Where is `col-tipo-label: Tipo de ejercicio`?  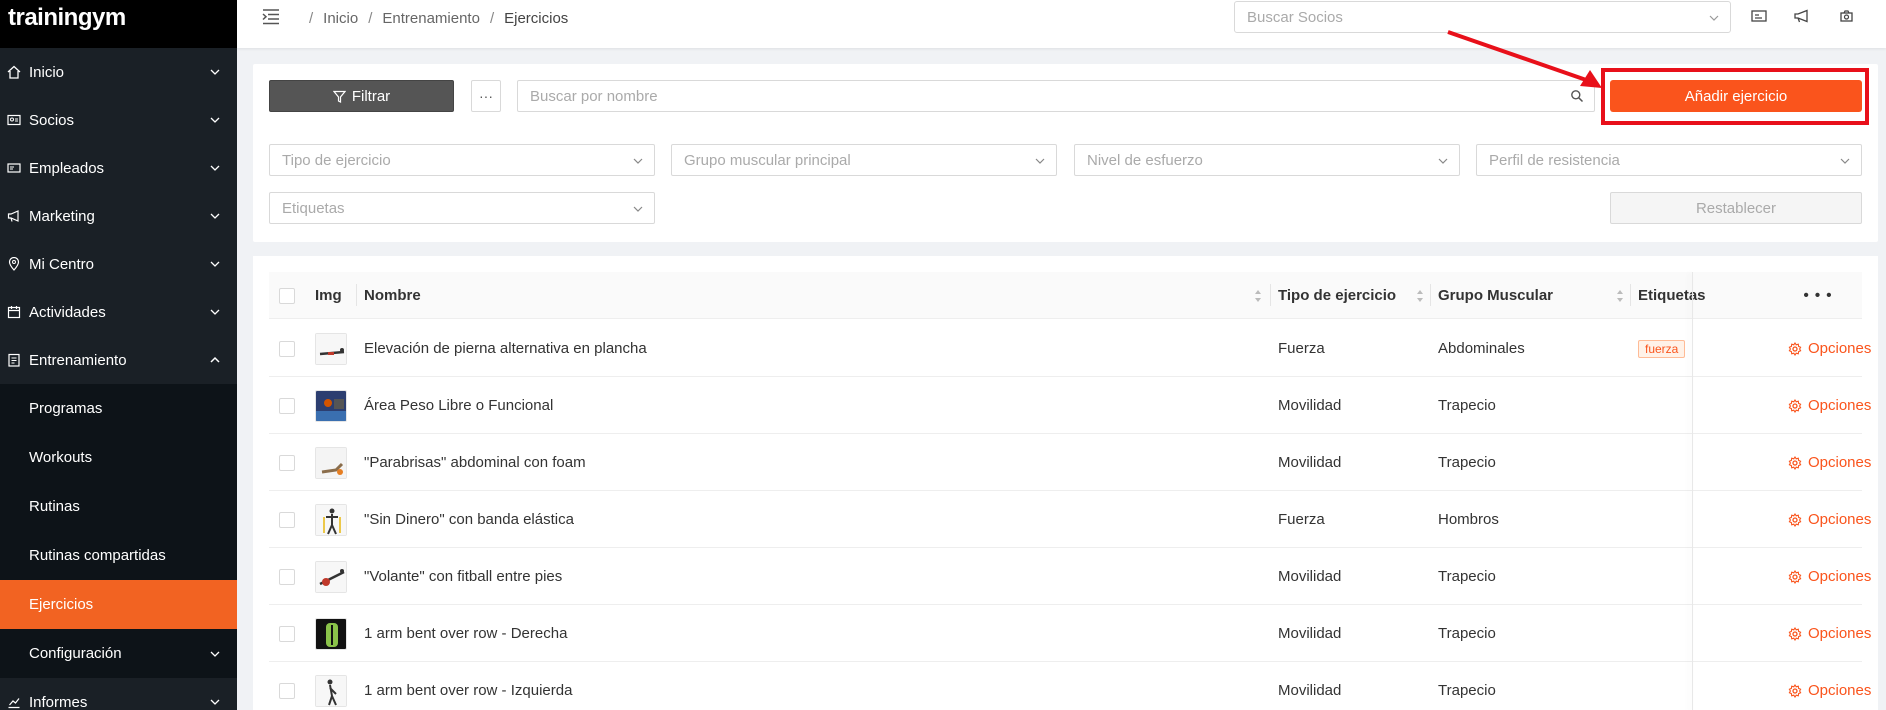 col-tipo-label: Tipo de ejercicio is located at coordinates (1337, 295).